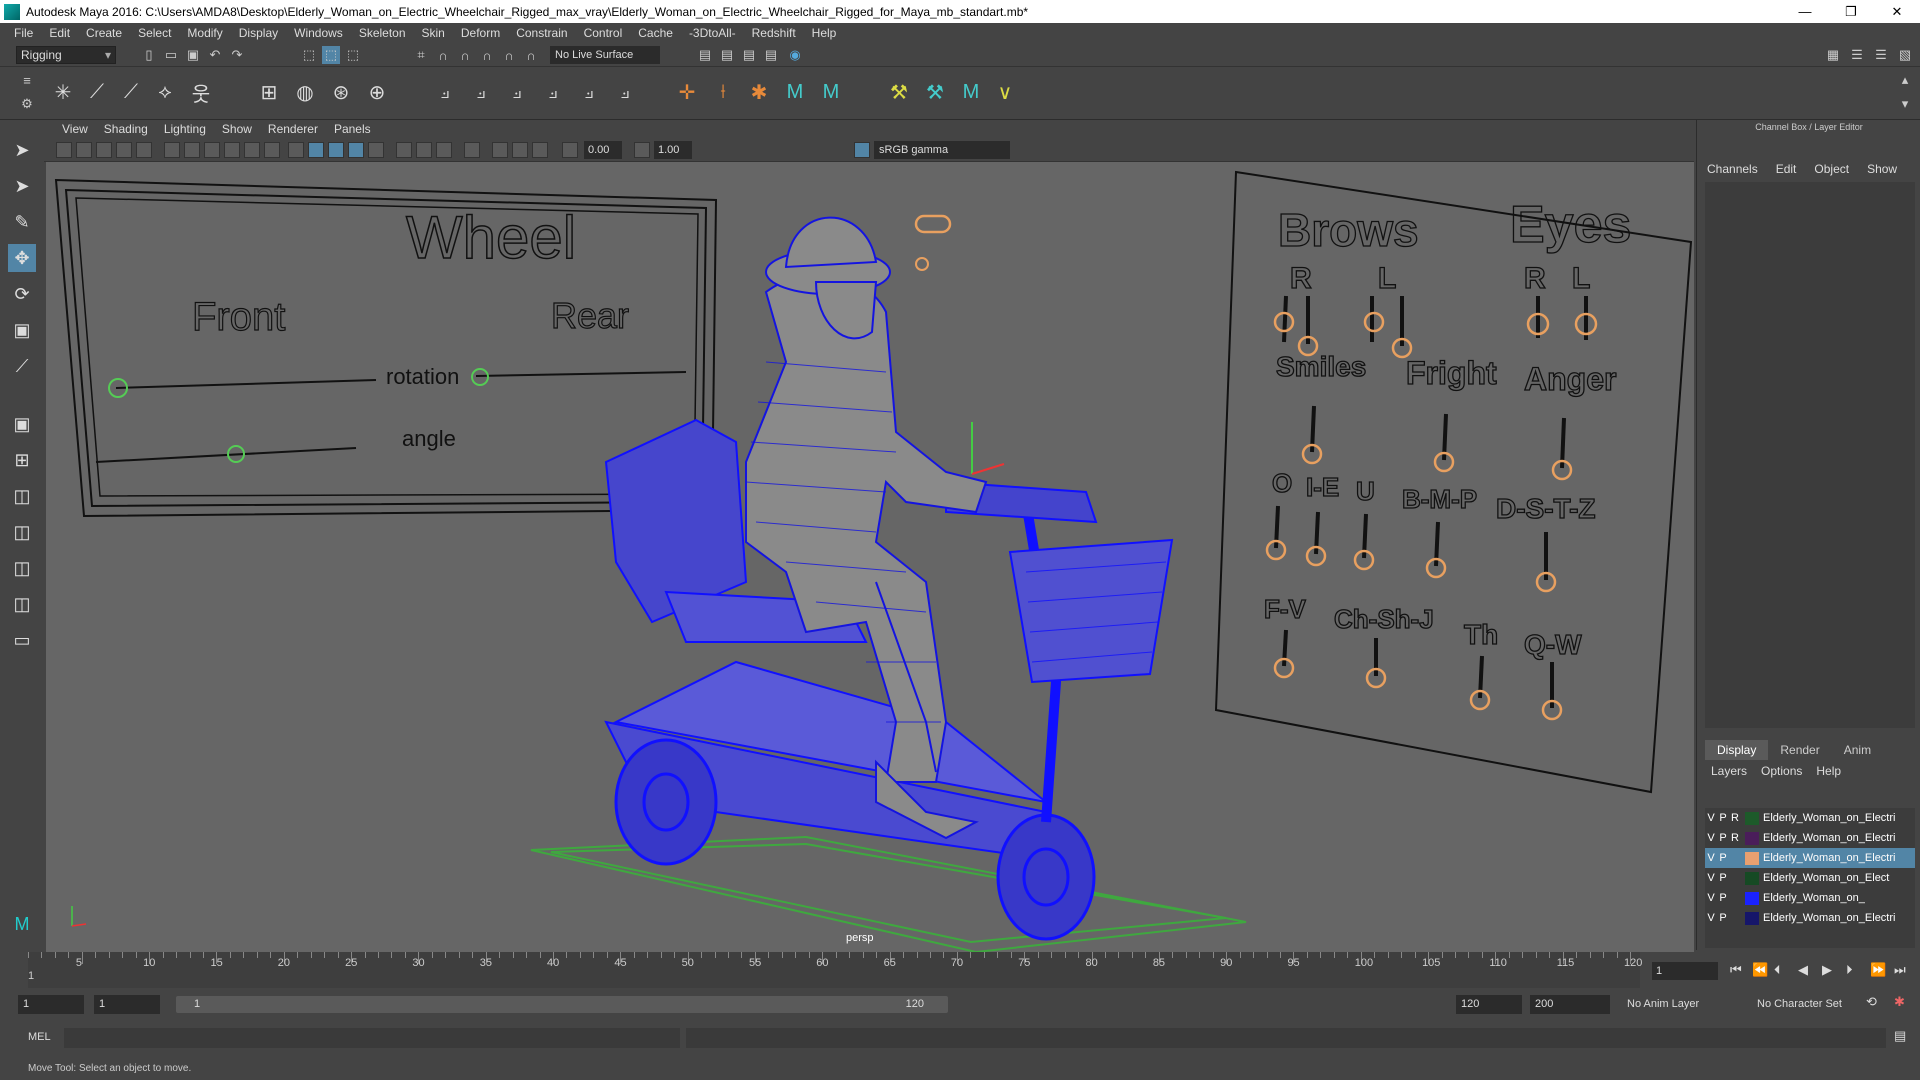 The image size is (1920, 1080). I want to click on command-input, so click(372, 1038).